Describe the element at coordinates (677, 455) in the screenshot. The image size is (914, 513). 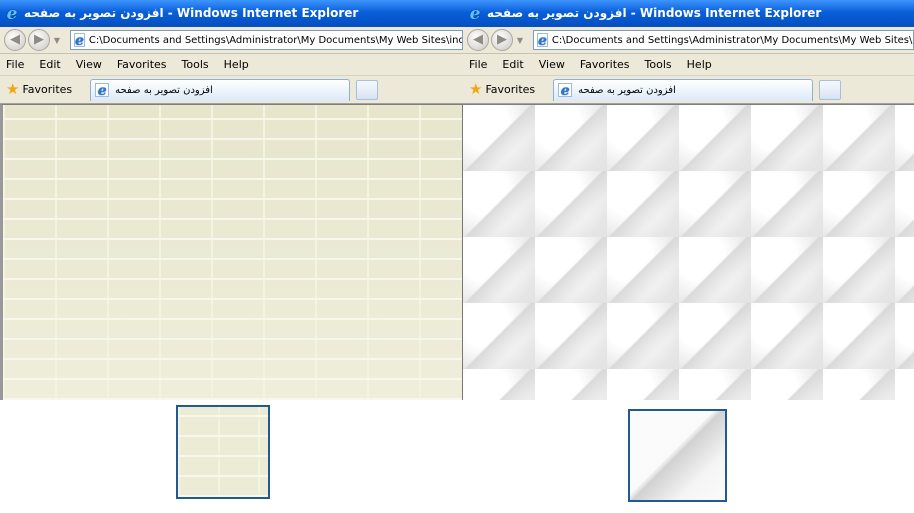
I see `pyramid-tile-sample` at that location.